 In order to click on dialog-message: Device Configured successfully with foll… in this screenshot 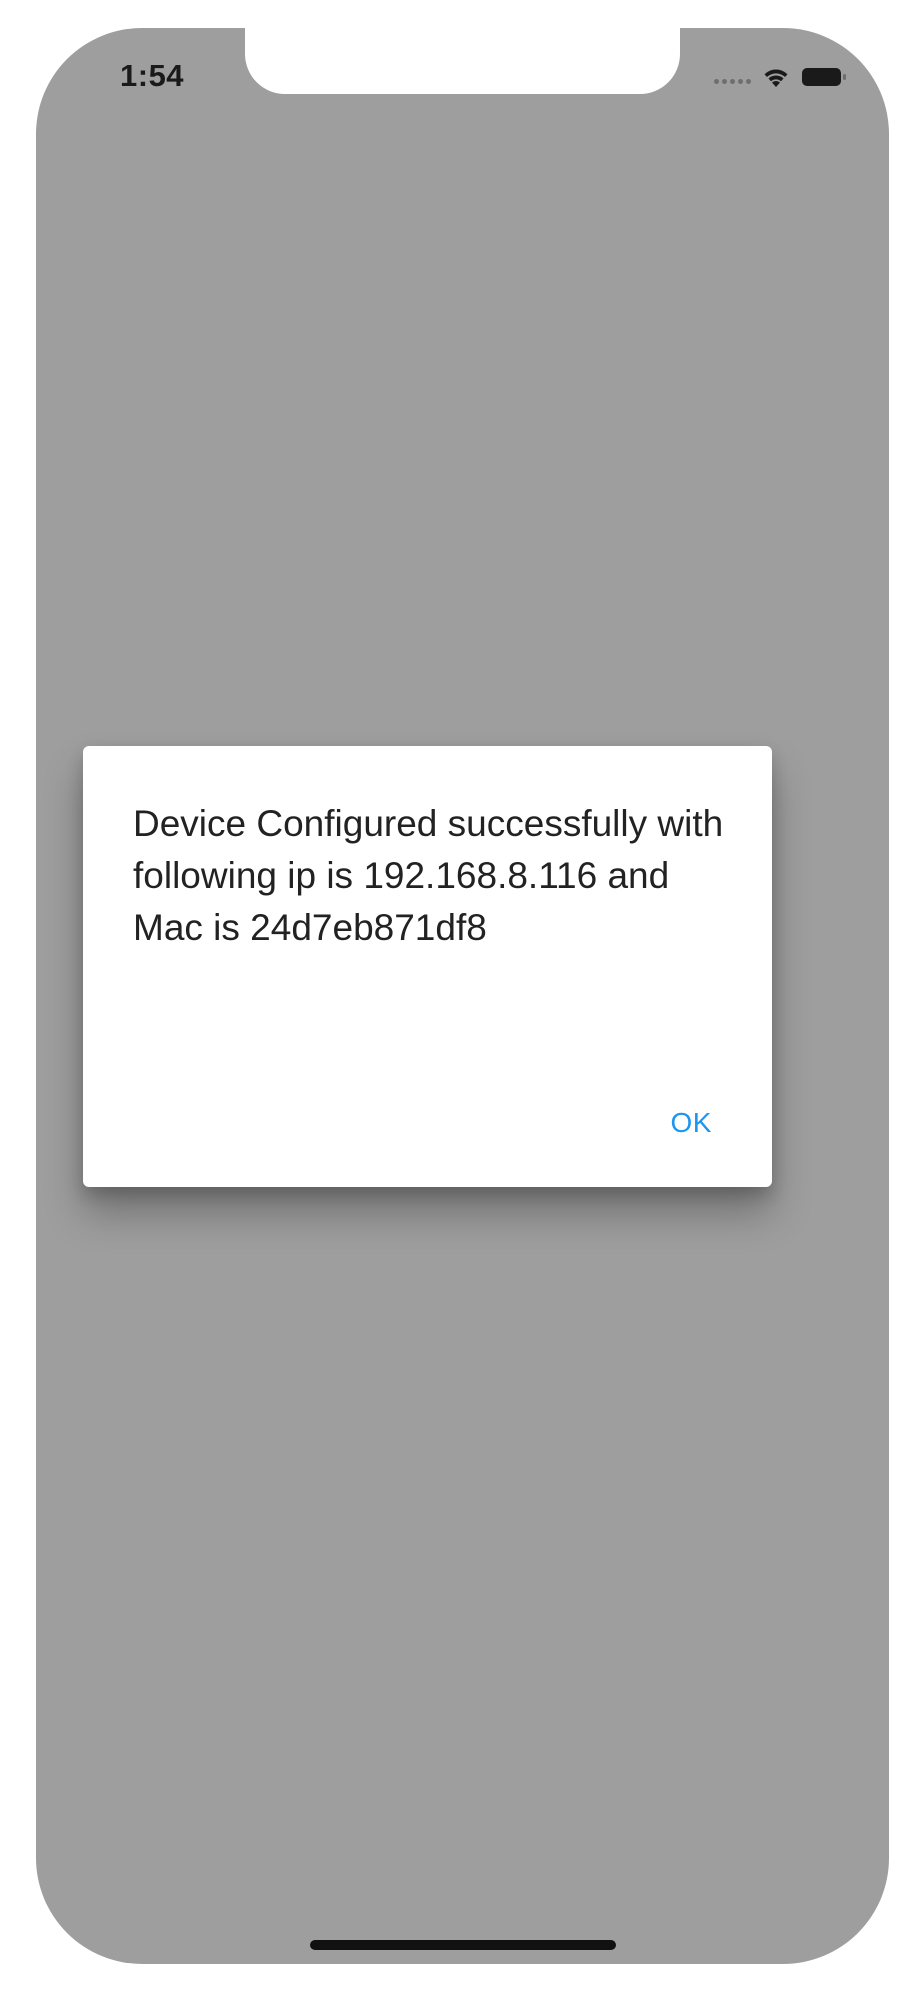, I will do `click(428, 875)`.